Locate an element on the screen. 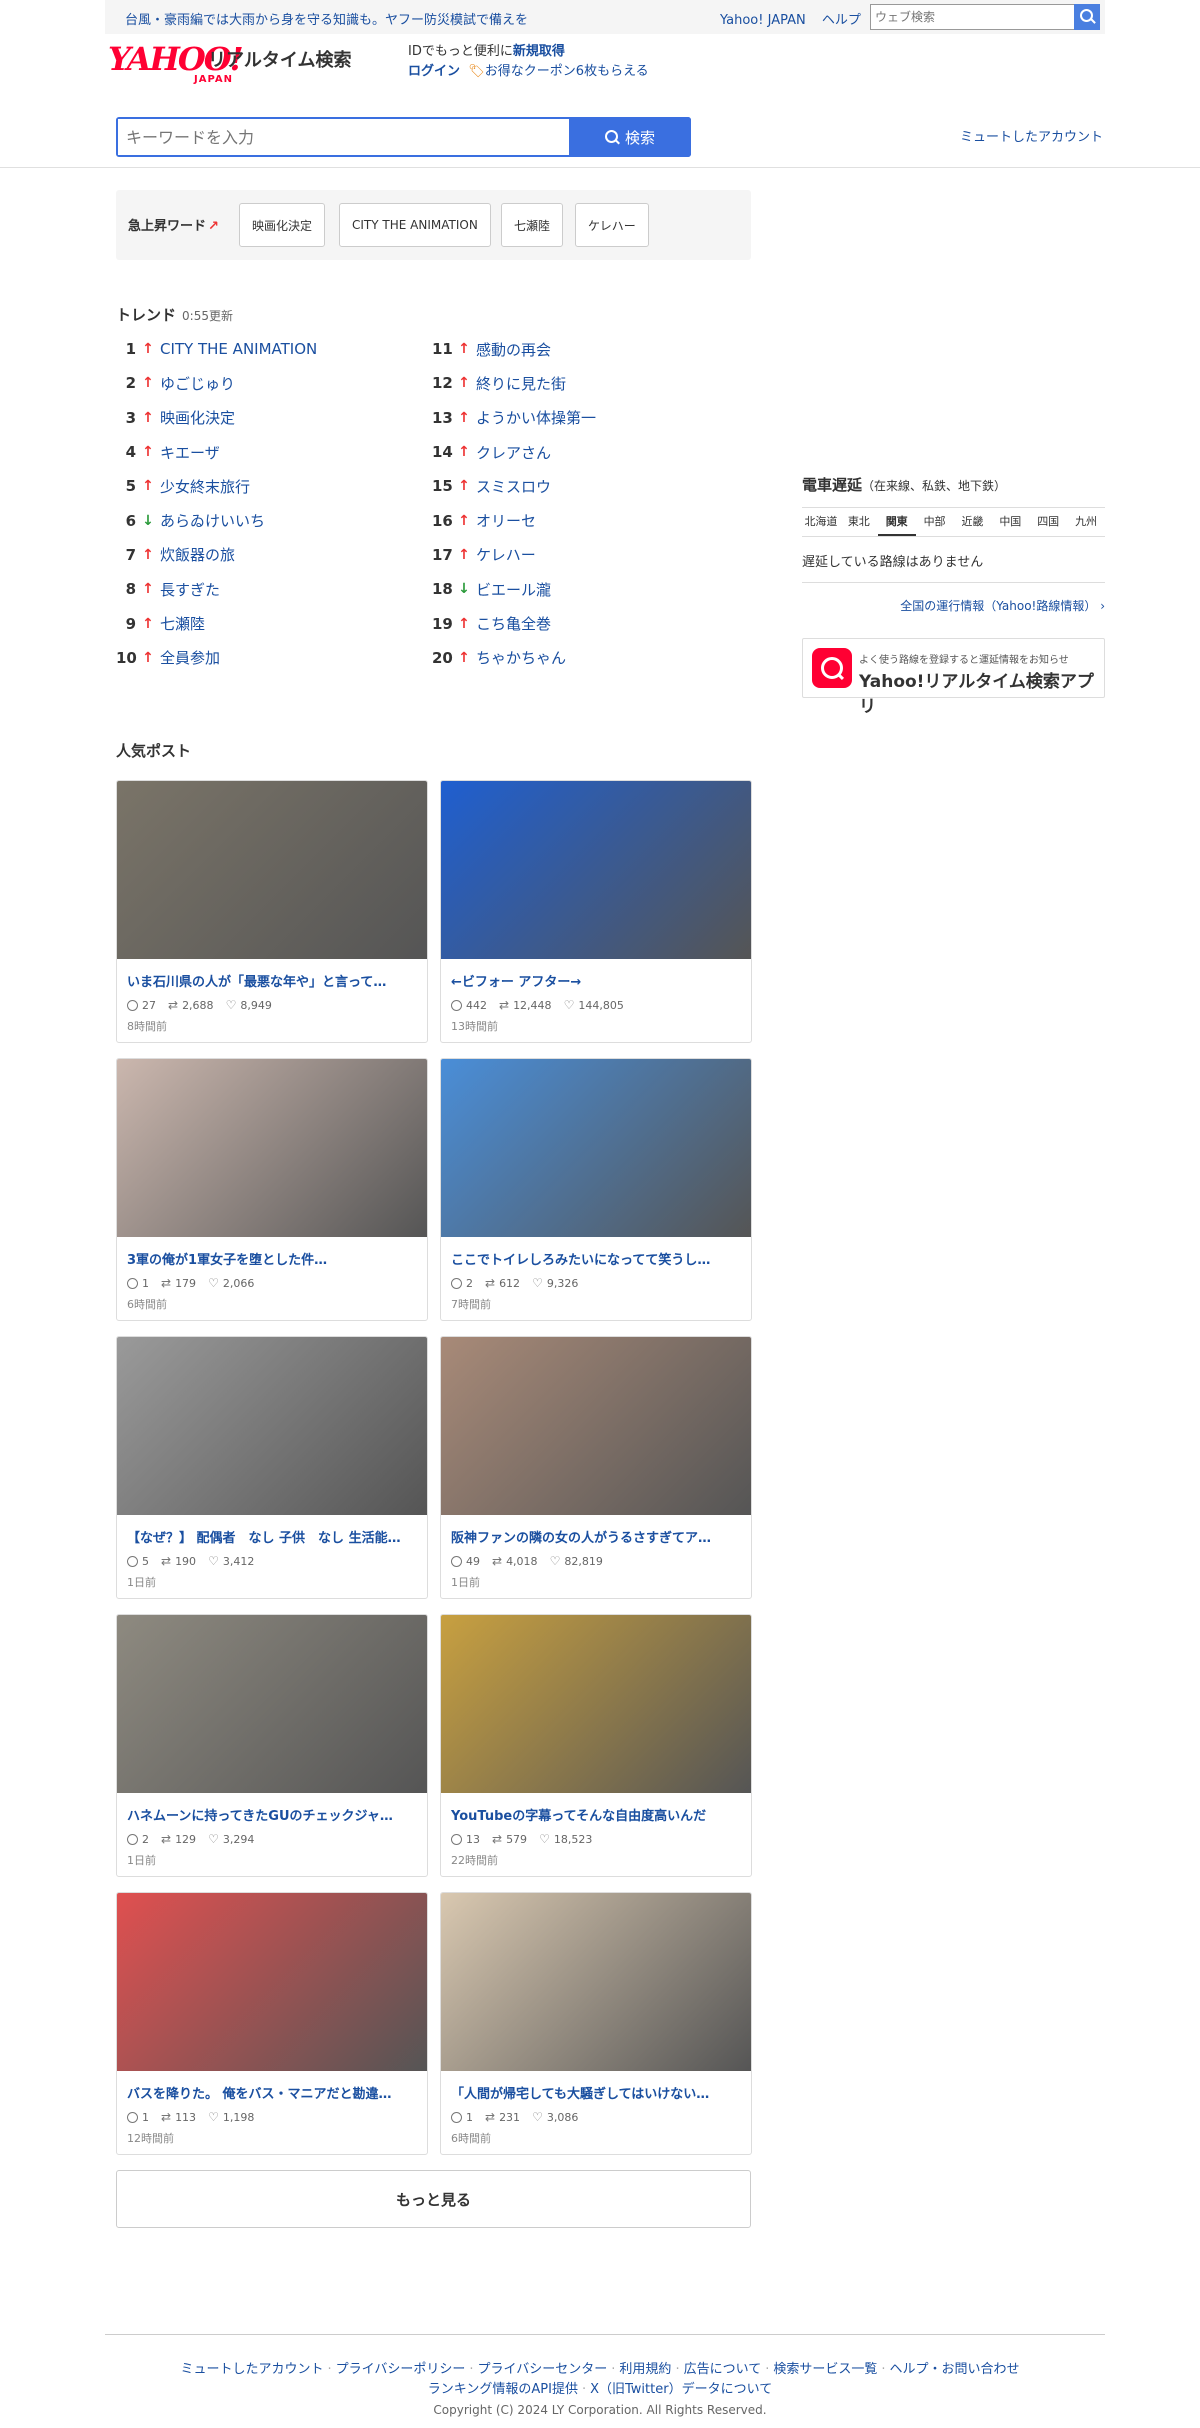  trend-keyword: ようかい体操第一 is located at coordinates (536, 417).